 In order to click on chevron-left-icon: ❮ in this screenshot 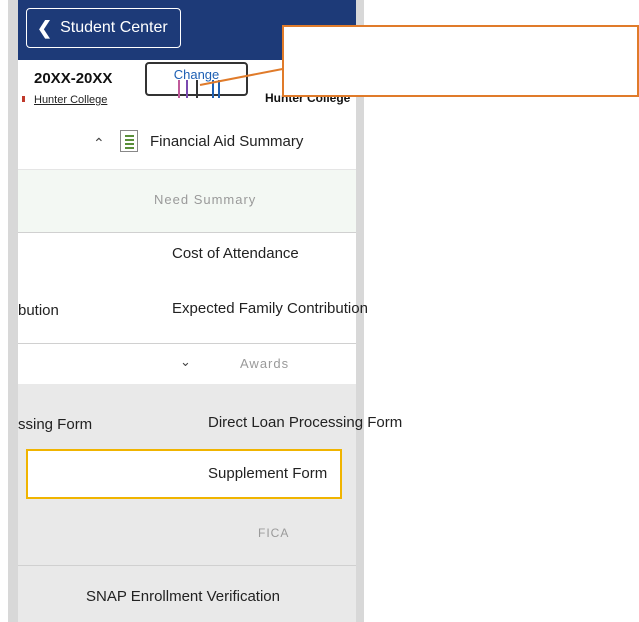, I will do `click(45, 28)`.